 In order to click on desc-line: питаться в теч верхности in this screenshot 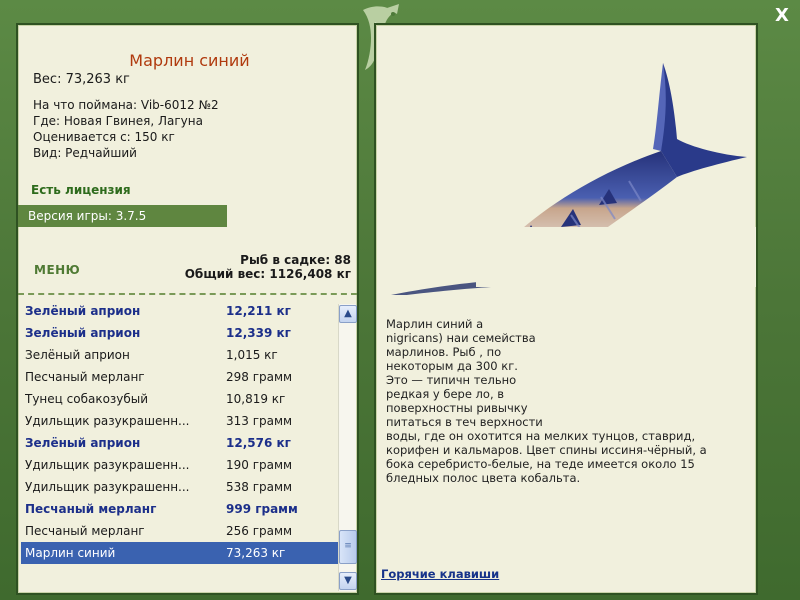, I will do `click(464, 422)`.